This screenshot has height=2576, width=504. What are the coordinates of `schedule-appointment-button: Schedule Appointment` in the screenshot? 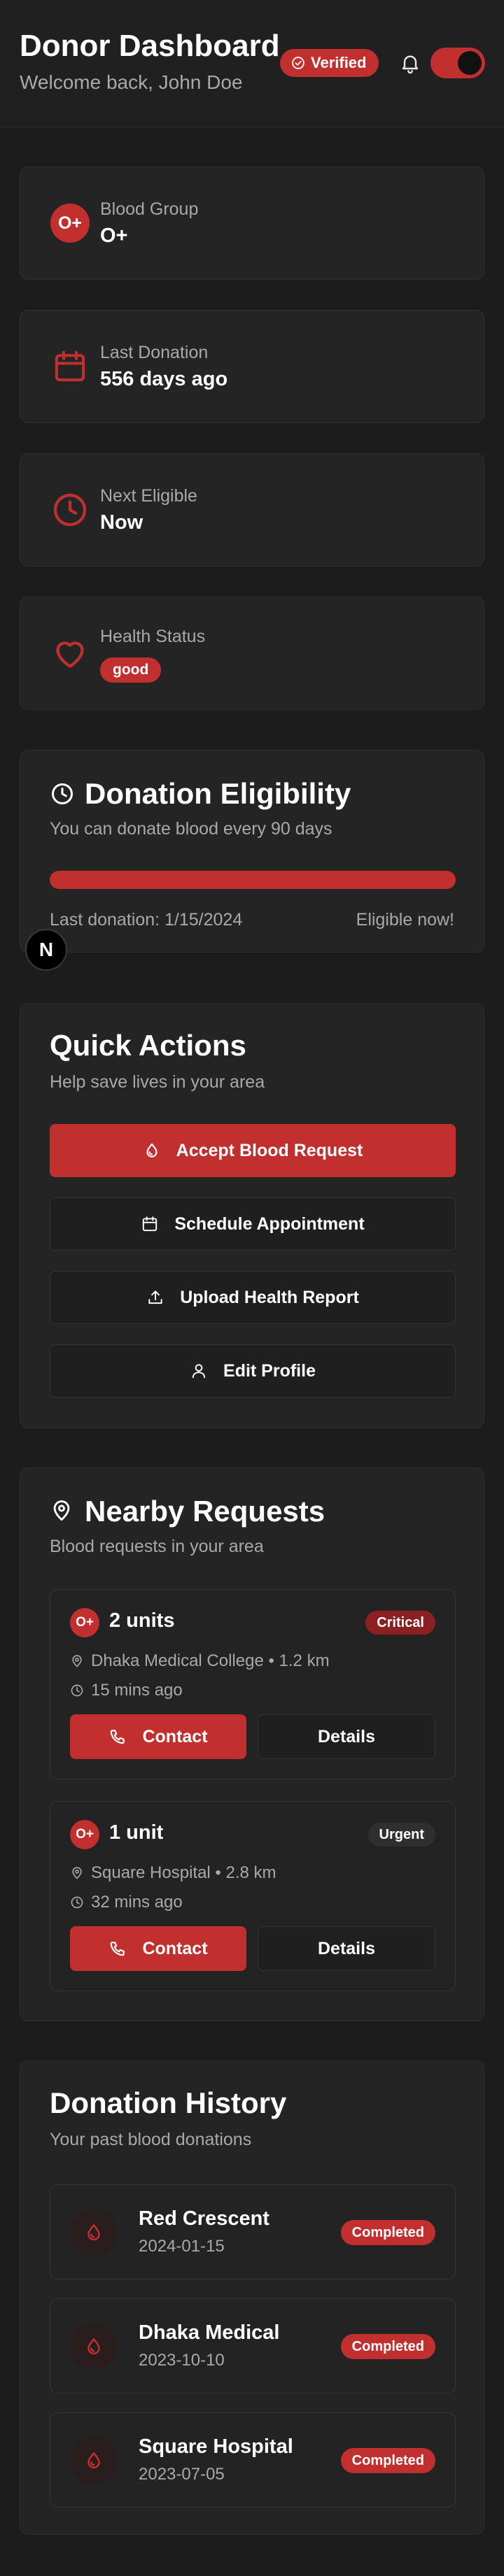 It's located at (253, 1224).